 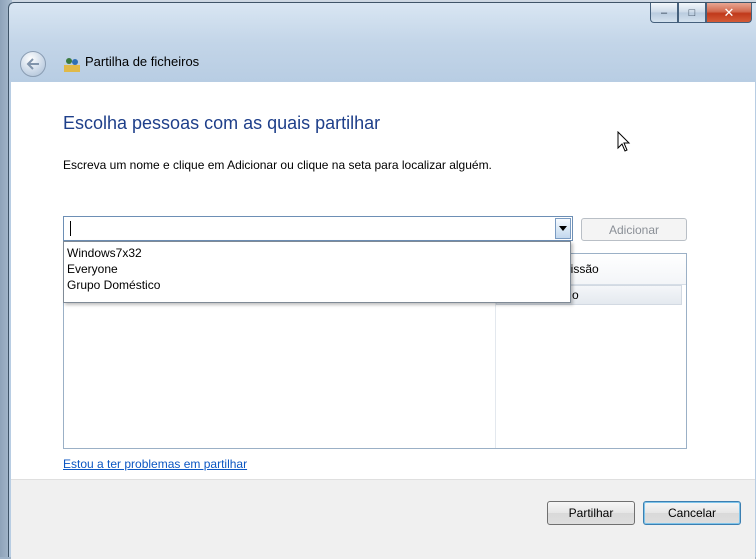 What do you see at coordinates (72, 65) in the screenshot?
I see `file-sharing-users-icon` at bounding box center [72, 65].